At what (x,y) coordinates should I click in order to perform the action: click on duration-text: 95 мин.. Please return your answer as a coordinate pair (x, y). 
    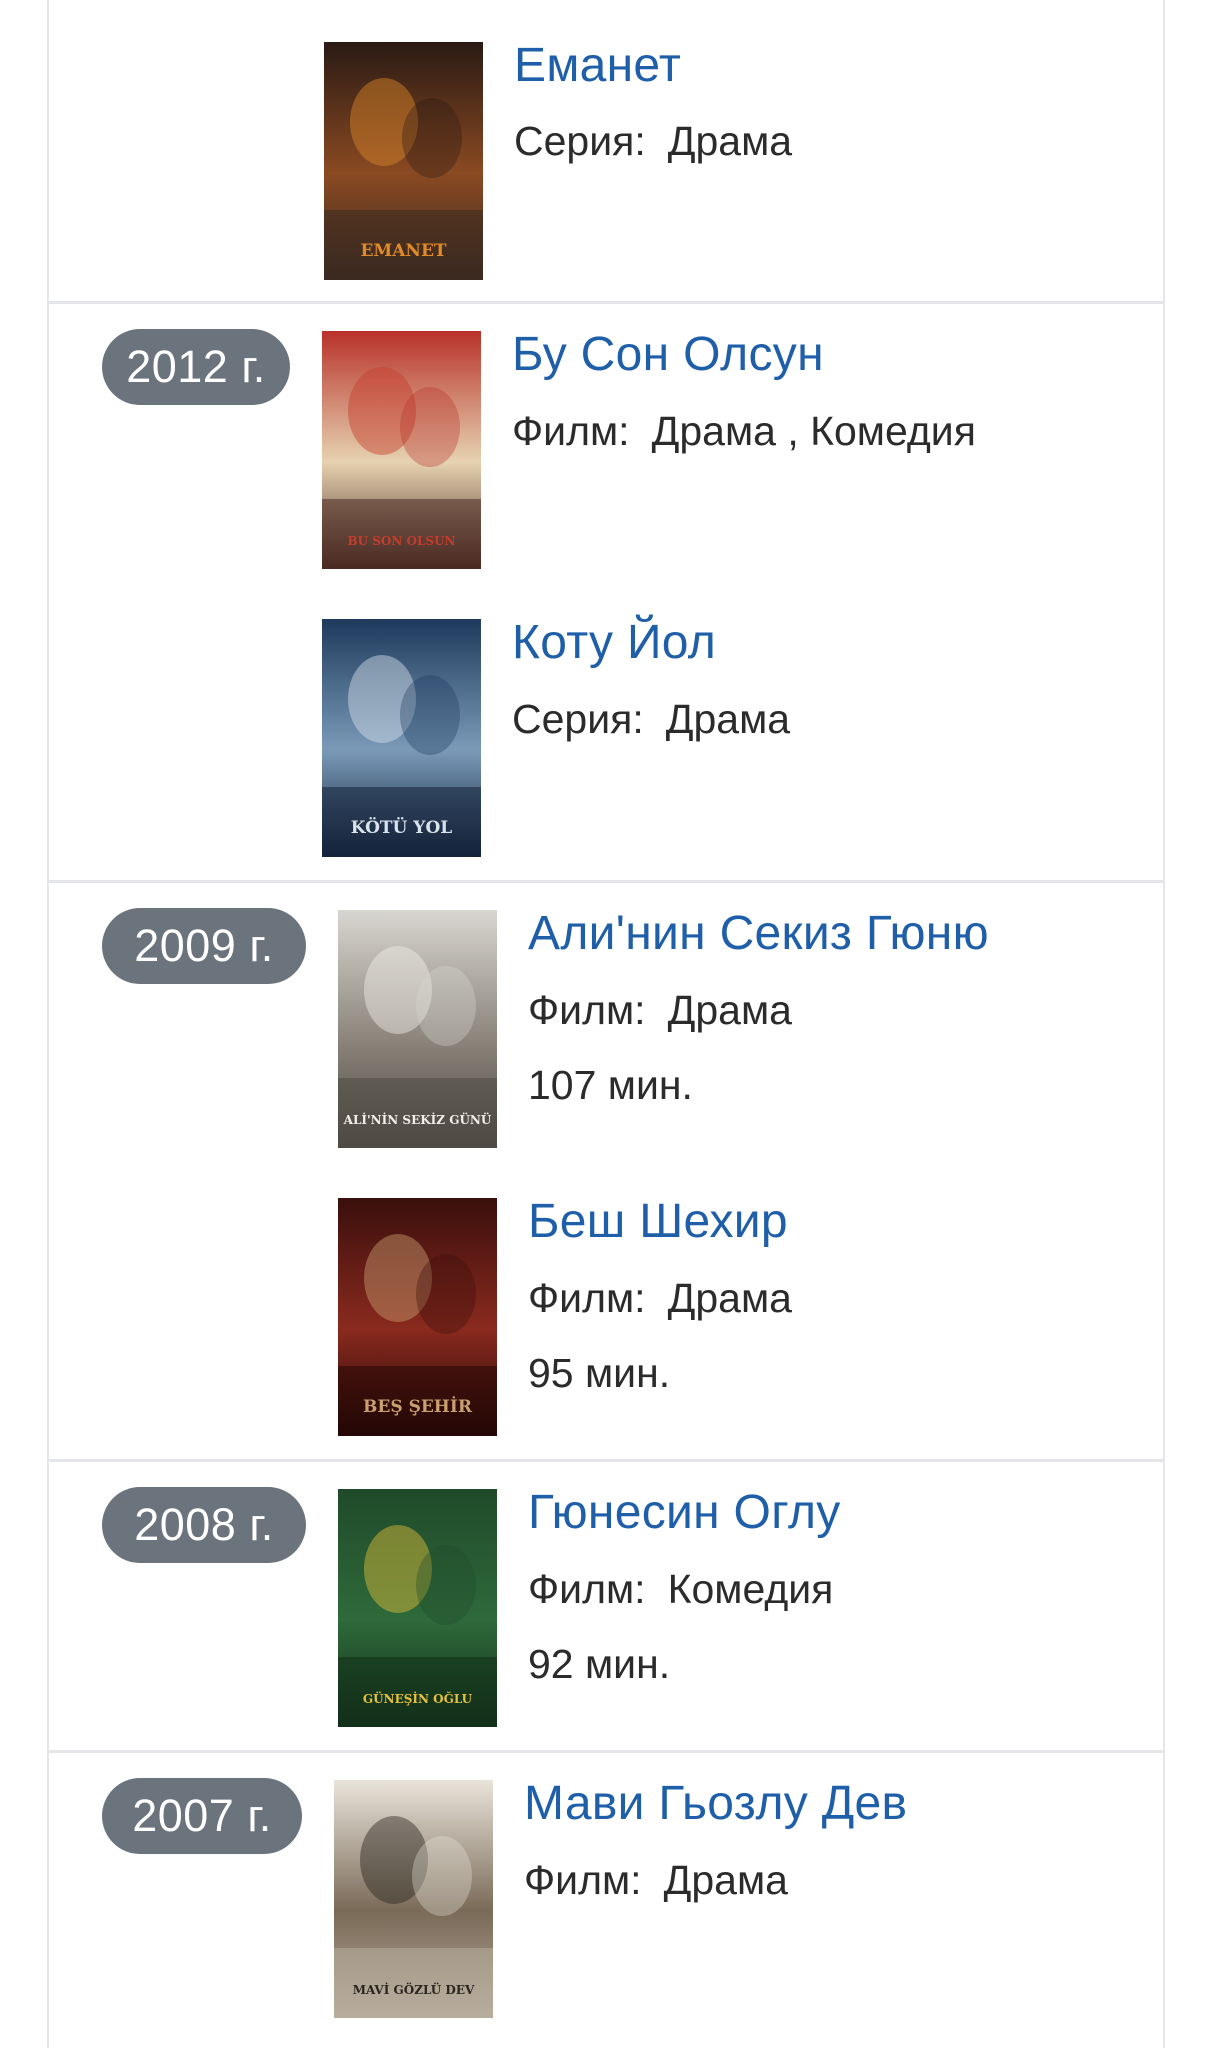
    Looking at the image, I should click on (599, 1373).